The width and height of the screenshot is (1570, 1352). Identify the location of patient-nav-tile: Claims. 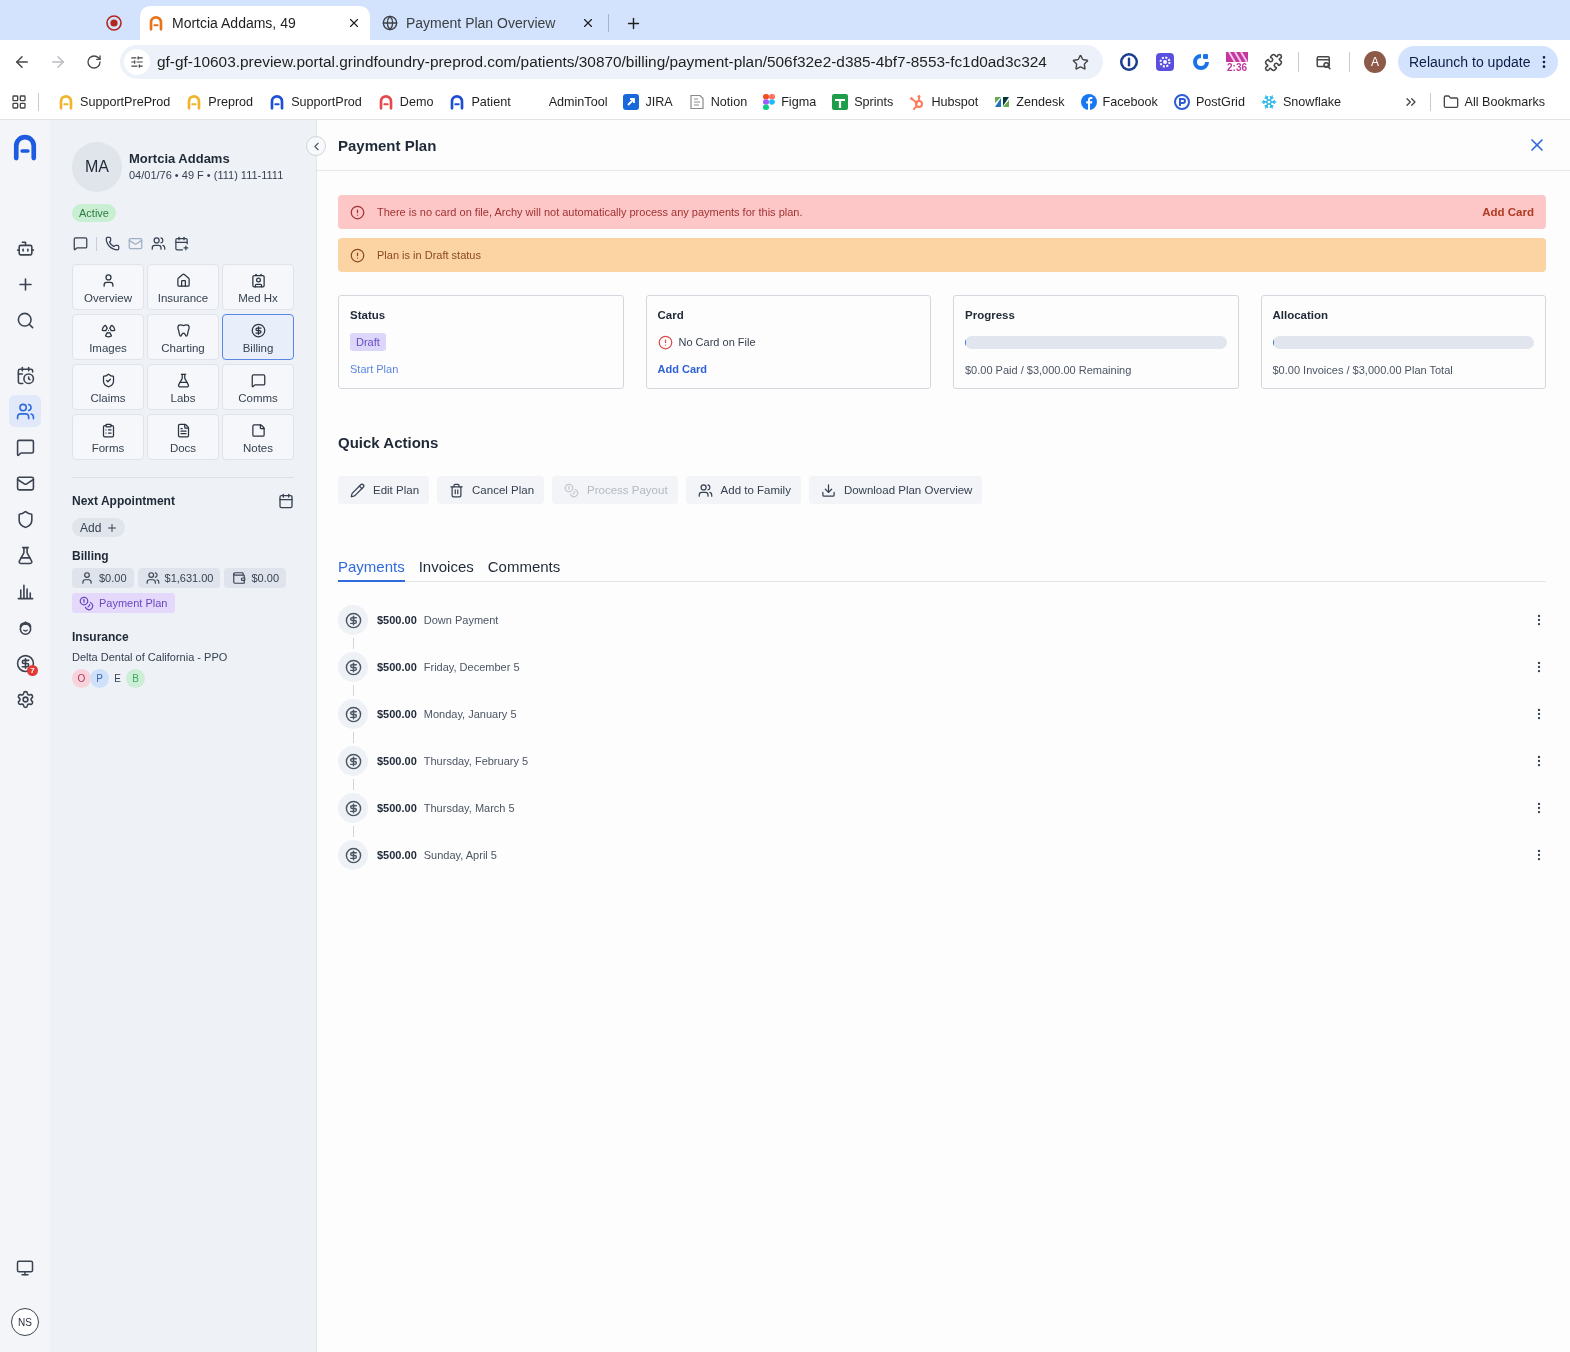
(108, 387).